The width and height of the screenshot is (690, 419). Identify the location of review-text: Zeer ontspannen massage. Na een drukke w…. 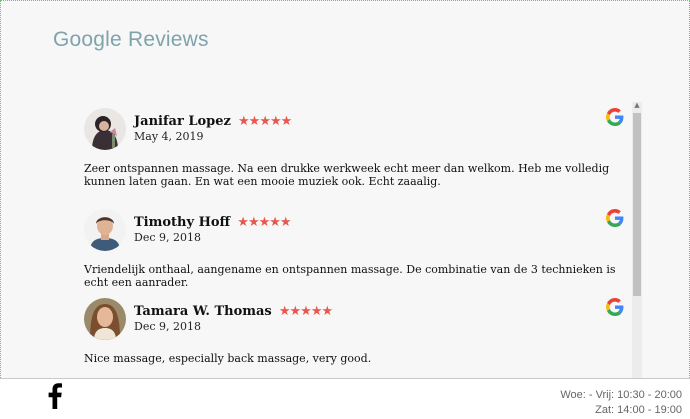
(347, 175).